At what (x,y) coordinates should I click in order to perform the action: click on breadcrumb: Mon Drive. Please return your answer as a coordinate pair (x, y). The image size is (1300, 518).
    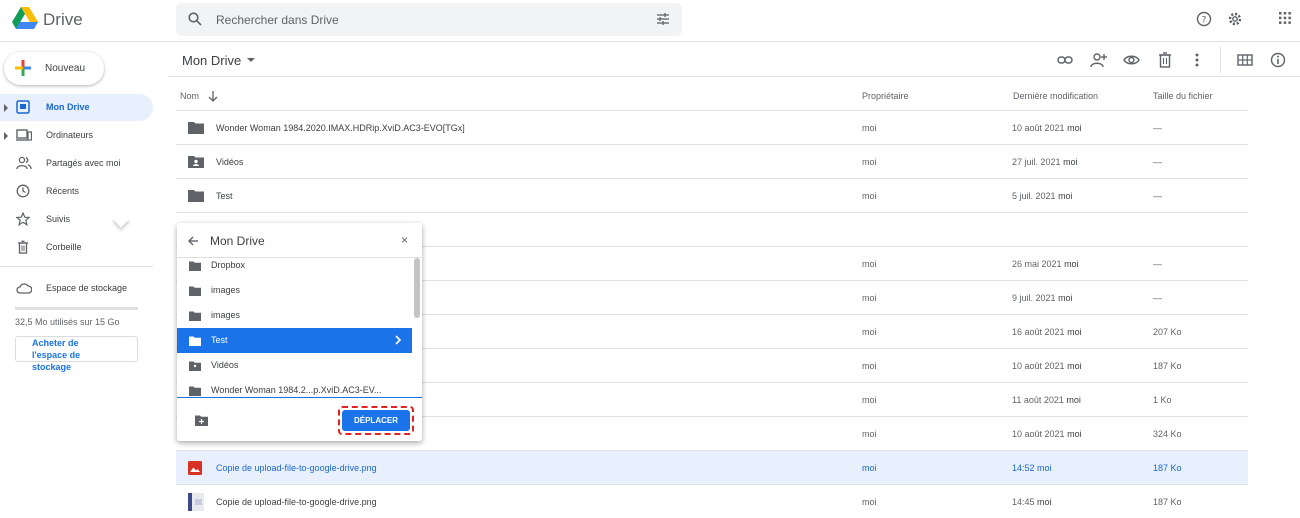
    Looking at the image, I should click on (211, 60).